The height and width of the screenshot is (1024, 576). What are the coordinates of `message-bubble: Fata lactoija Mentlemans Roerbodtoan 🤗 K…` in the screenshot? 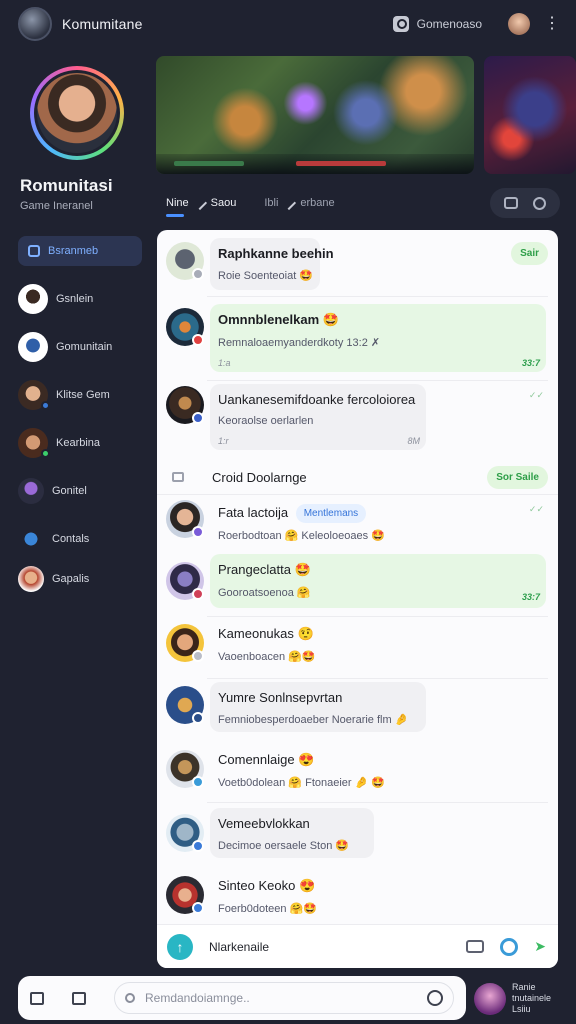 It's located at (350, 522).